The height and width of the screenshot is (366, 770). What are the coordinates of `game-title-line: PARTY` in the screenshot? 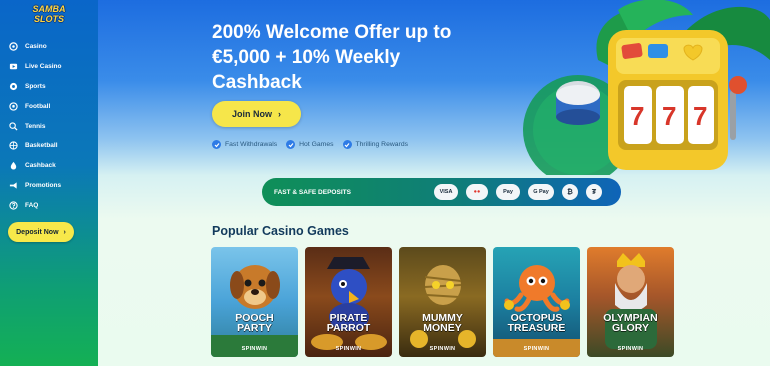 It's located at (254, 328).